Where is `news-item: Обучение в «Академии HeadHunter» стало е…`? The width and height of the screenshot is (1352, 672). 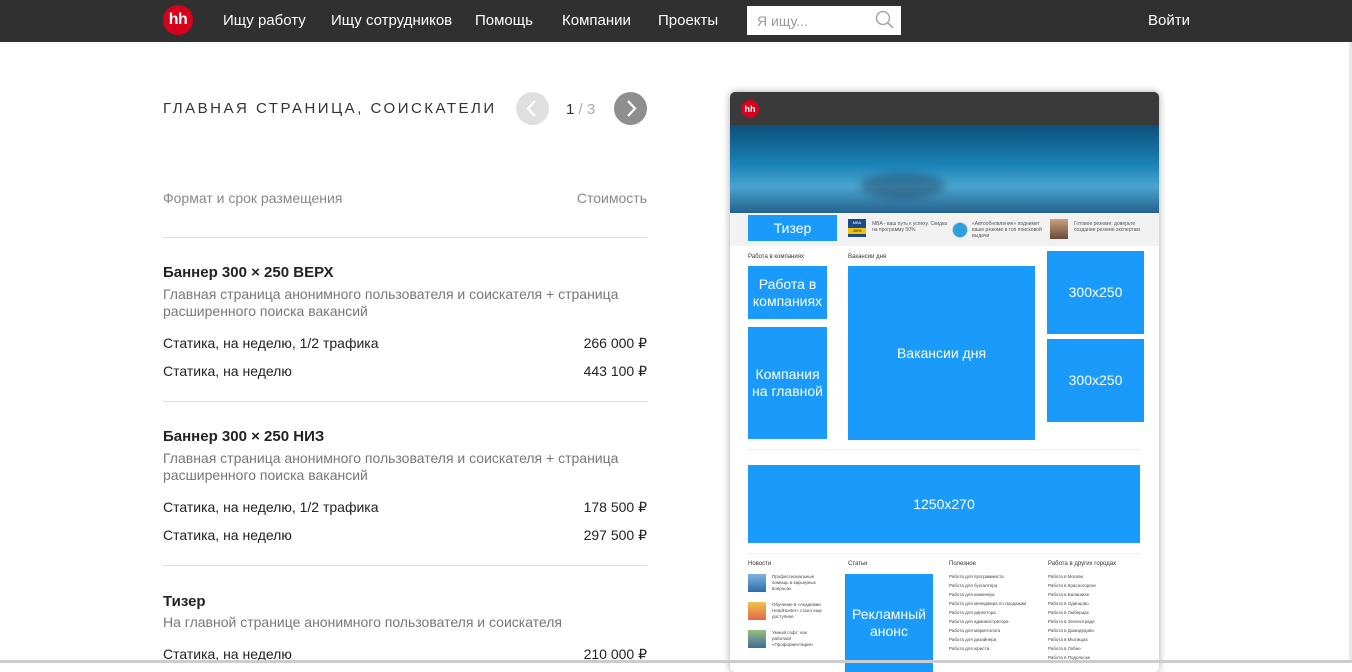
news-item: Обучение в «Академии HeadHunter» стало е… is located at coordinates (797, 610).